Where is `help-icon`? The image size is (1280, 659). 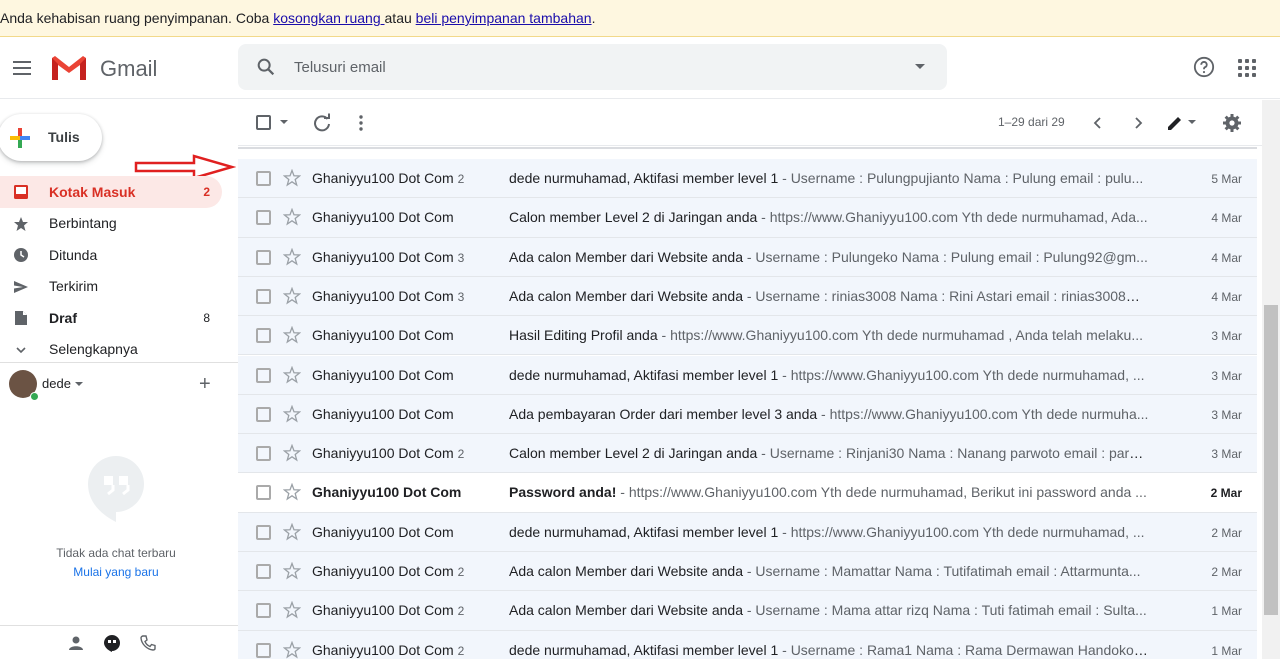 help-icon is located at coordinates (1204, 67).